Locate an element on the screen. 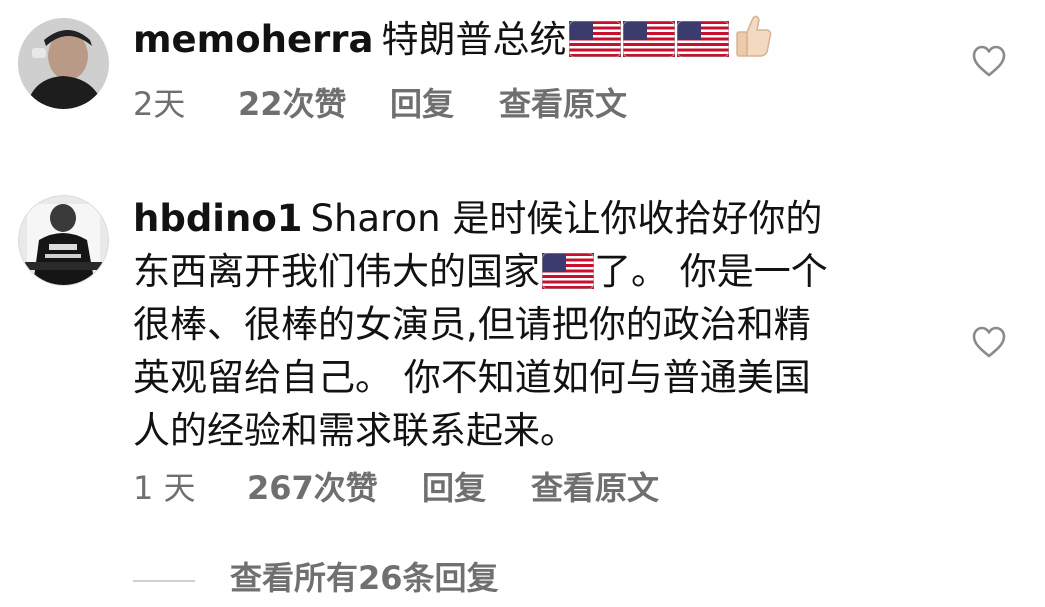 The width and height of the screenshot is (1045, 607). timestamp: 2天 is located at coordinates (159, 104).